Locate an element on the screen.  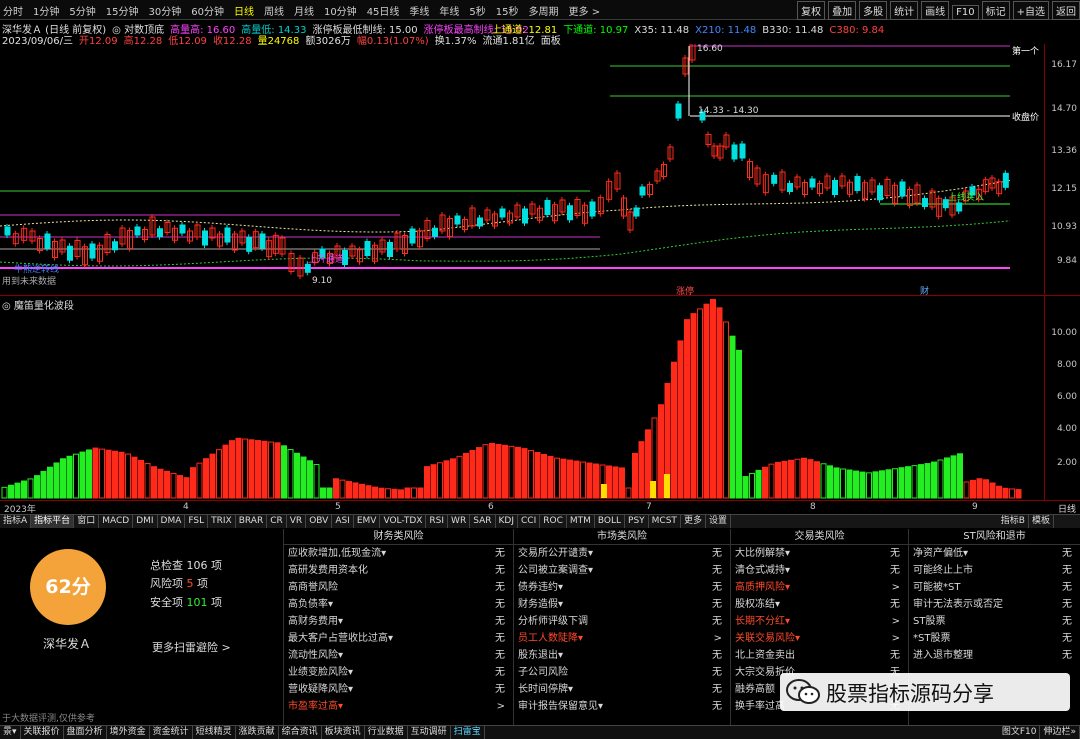
risk-item: 公司被立案调查▾ 无 is located at coordinates (622, 570).